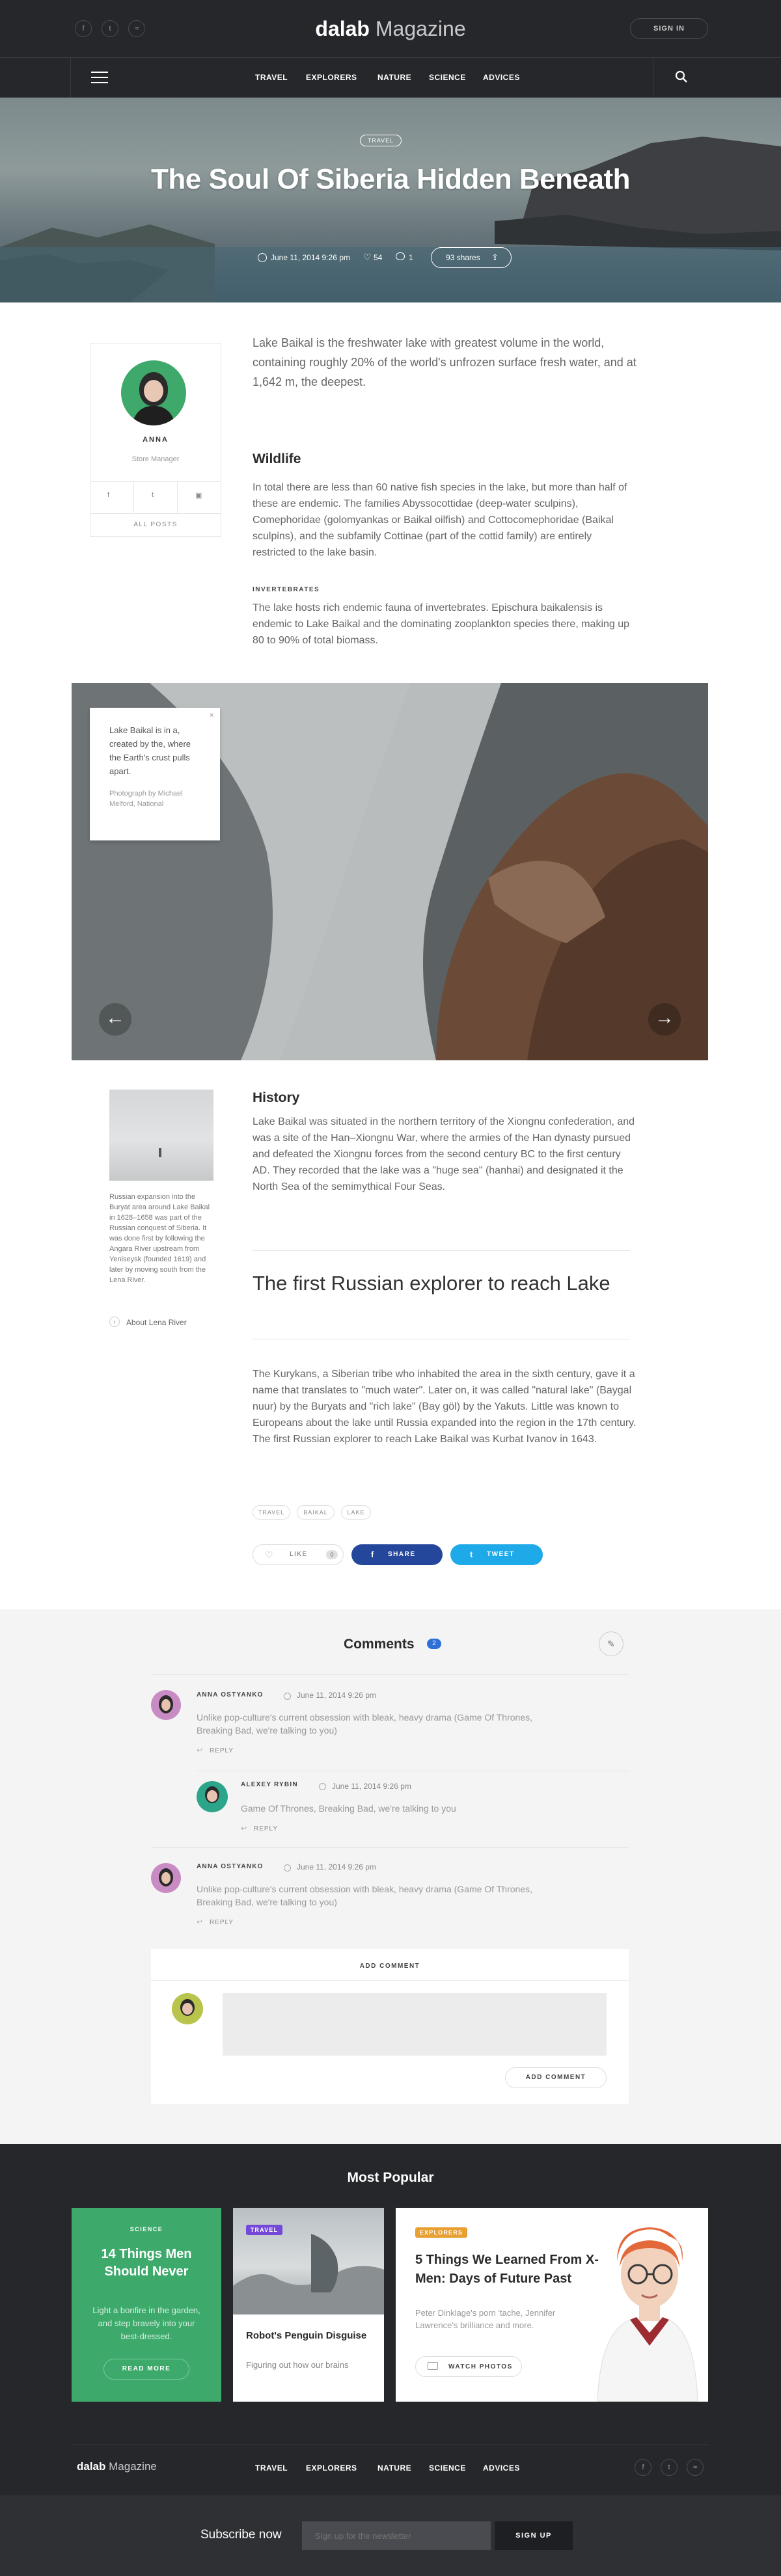 The image size is (781, 2576). I want to click on comments-heading: Comments, so click(380, 1644).